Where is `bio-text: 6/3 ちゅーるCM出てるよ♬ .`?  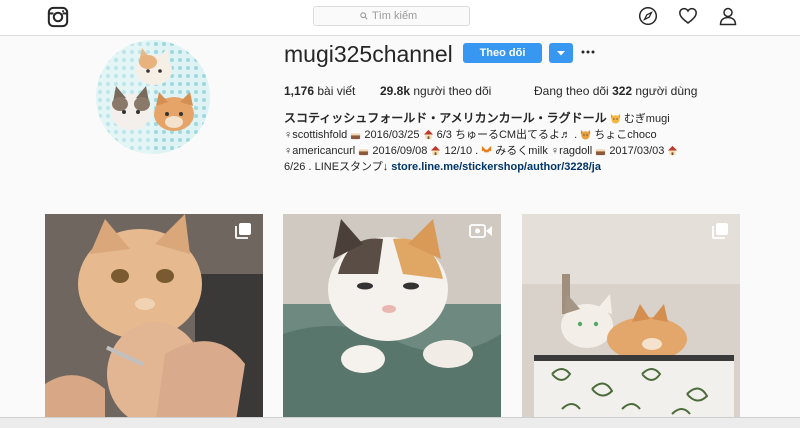 bio-text: 6/3 ちゅーるCM出てるよ♬ . is located at coordinates (507, 135).